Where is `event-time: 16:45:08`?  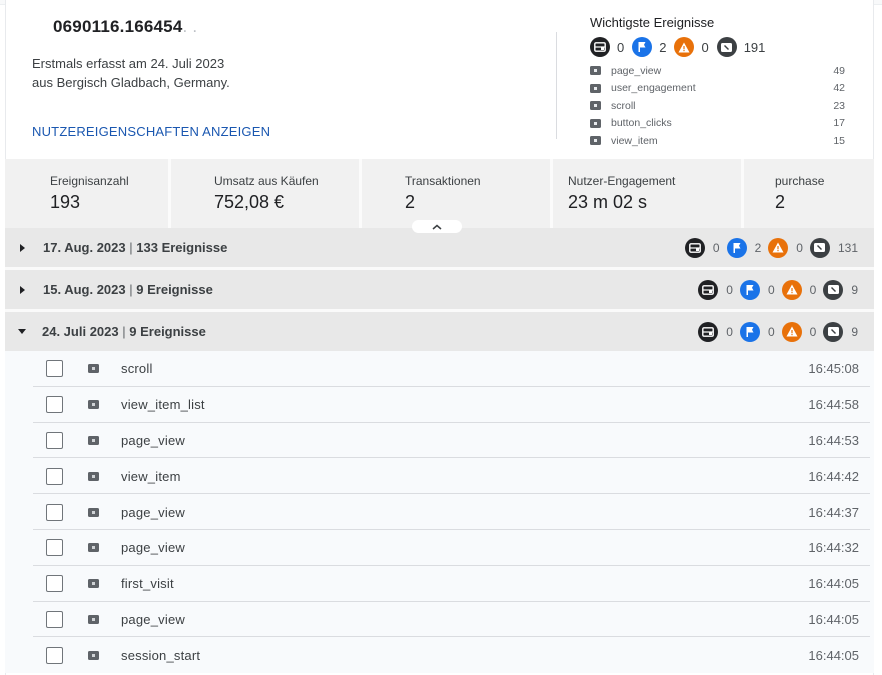 event-time: 16:45:08 is located at coordinates (833, 369).